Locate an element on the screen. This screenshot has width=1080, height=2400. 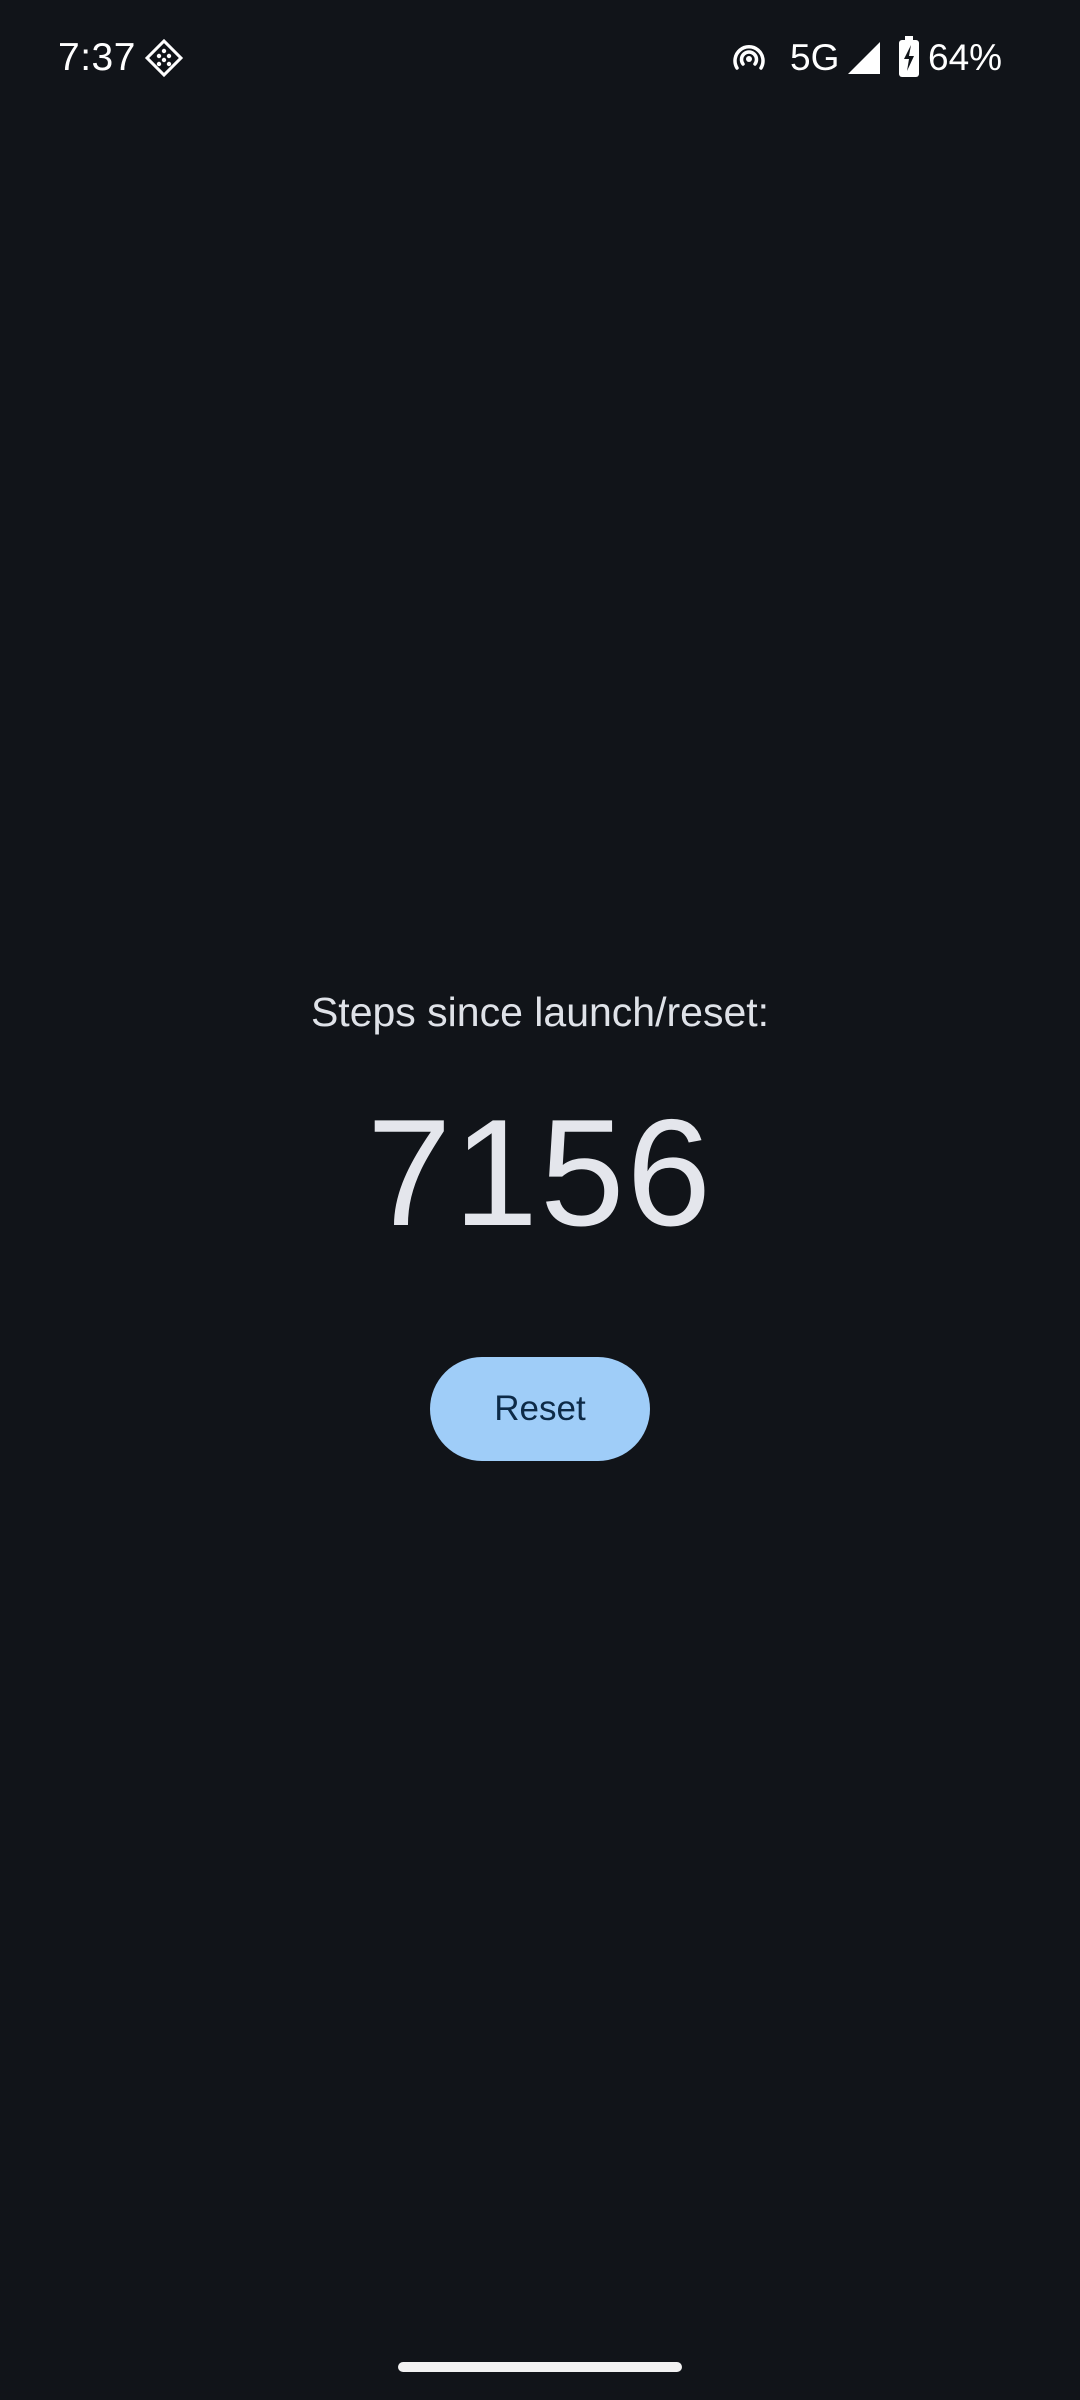
battery-percentage: 64% is located at coordinates (965, 57).